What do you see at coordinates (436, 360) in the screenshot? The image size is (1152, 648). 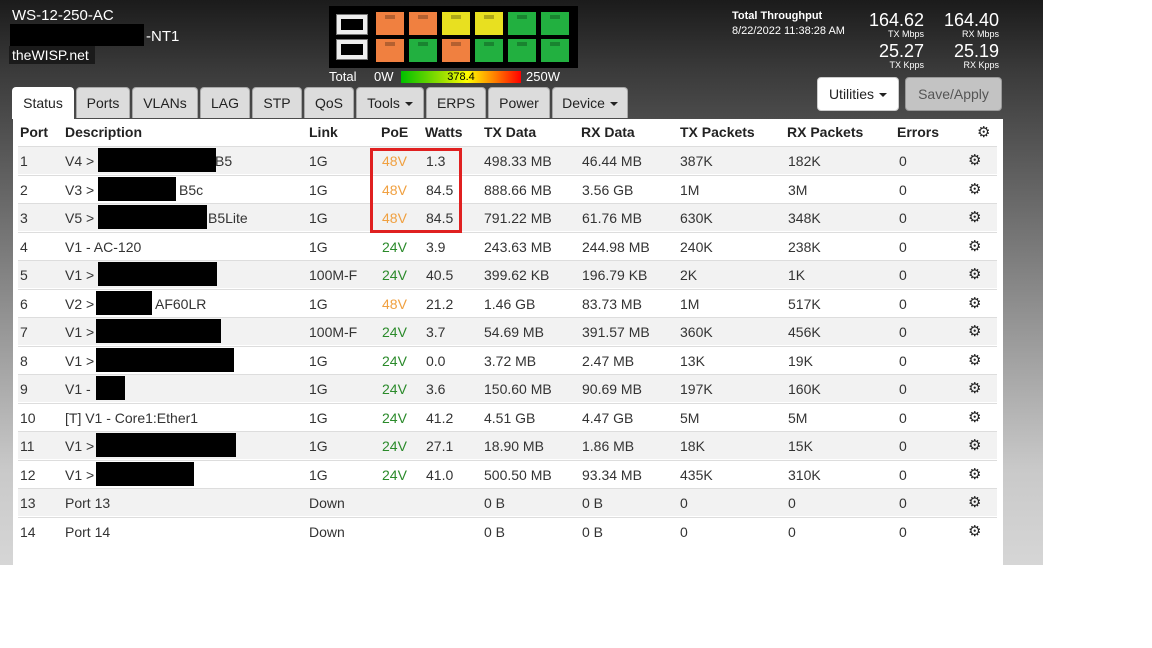 I see `watts: 0.0` at bounding box center [436, 360].